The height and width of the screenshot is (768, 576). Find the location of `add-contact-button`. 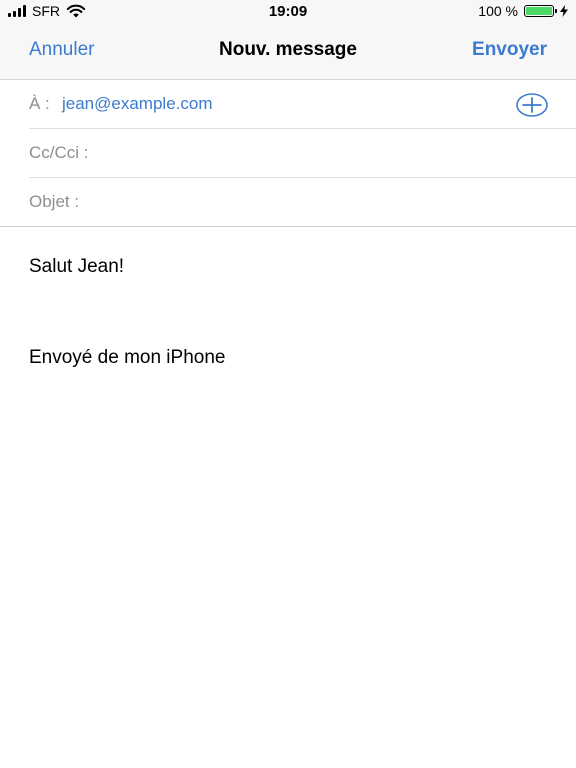

add-contact-button is located at coordinates (532, 105).